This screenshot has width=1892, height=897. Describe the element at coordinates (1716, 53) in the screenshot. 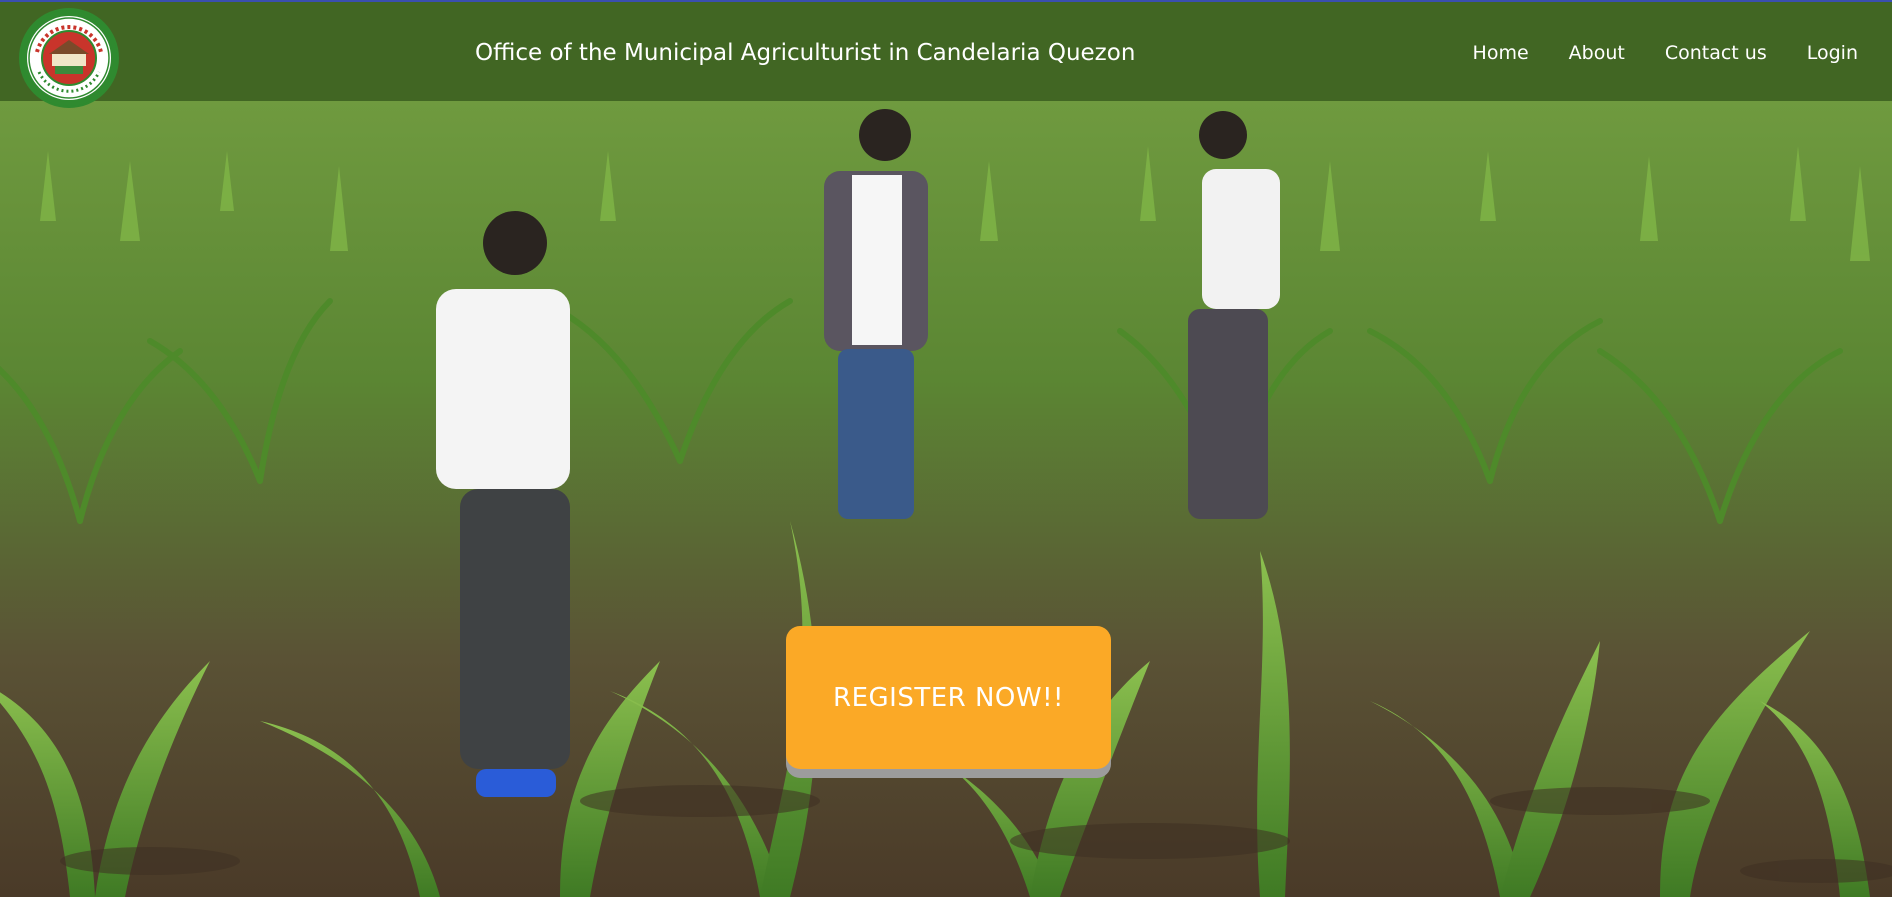

I see `nav-contact-link: Contact us` at that location.